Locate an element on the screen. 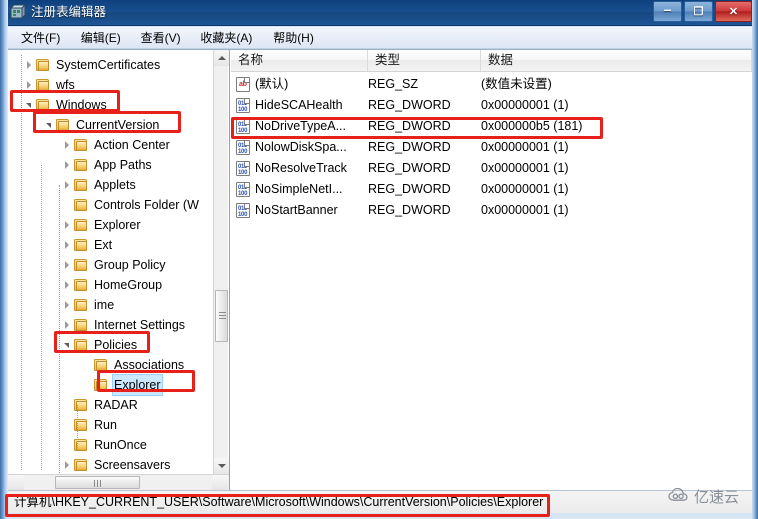 This screenshot has width=758, height=519. column-type: 类型 is located at coordinates (424, 60).